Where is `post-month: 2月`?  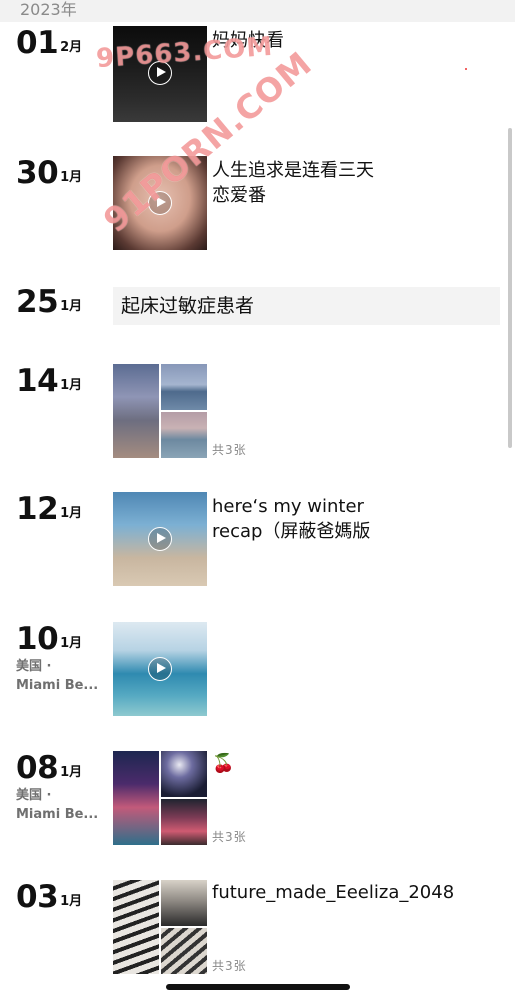
post-month: 2月 is located at coordinates (71, 47).